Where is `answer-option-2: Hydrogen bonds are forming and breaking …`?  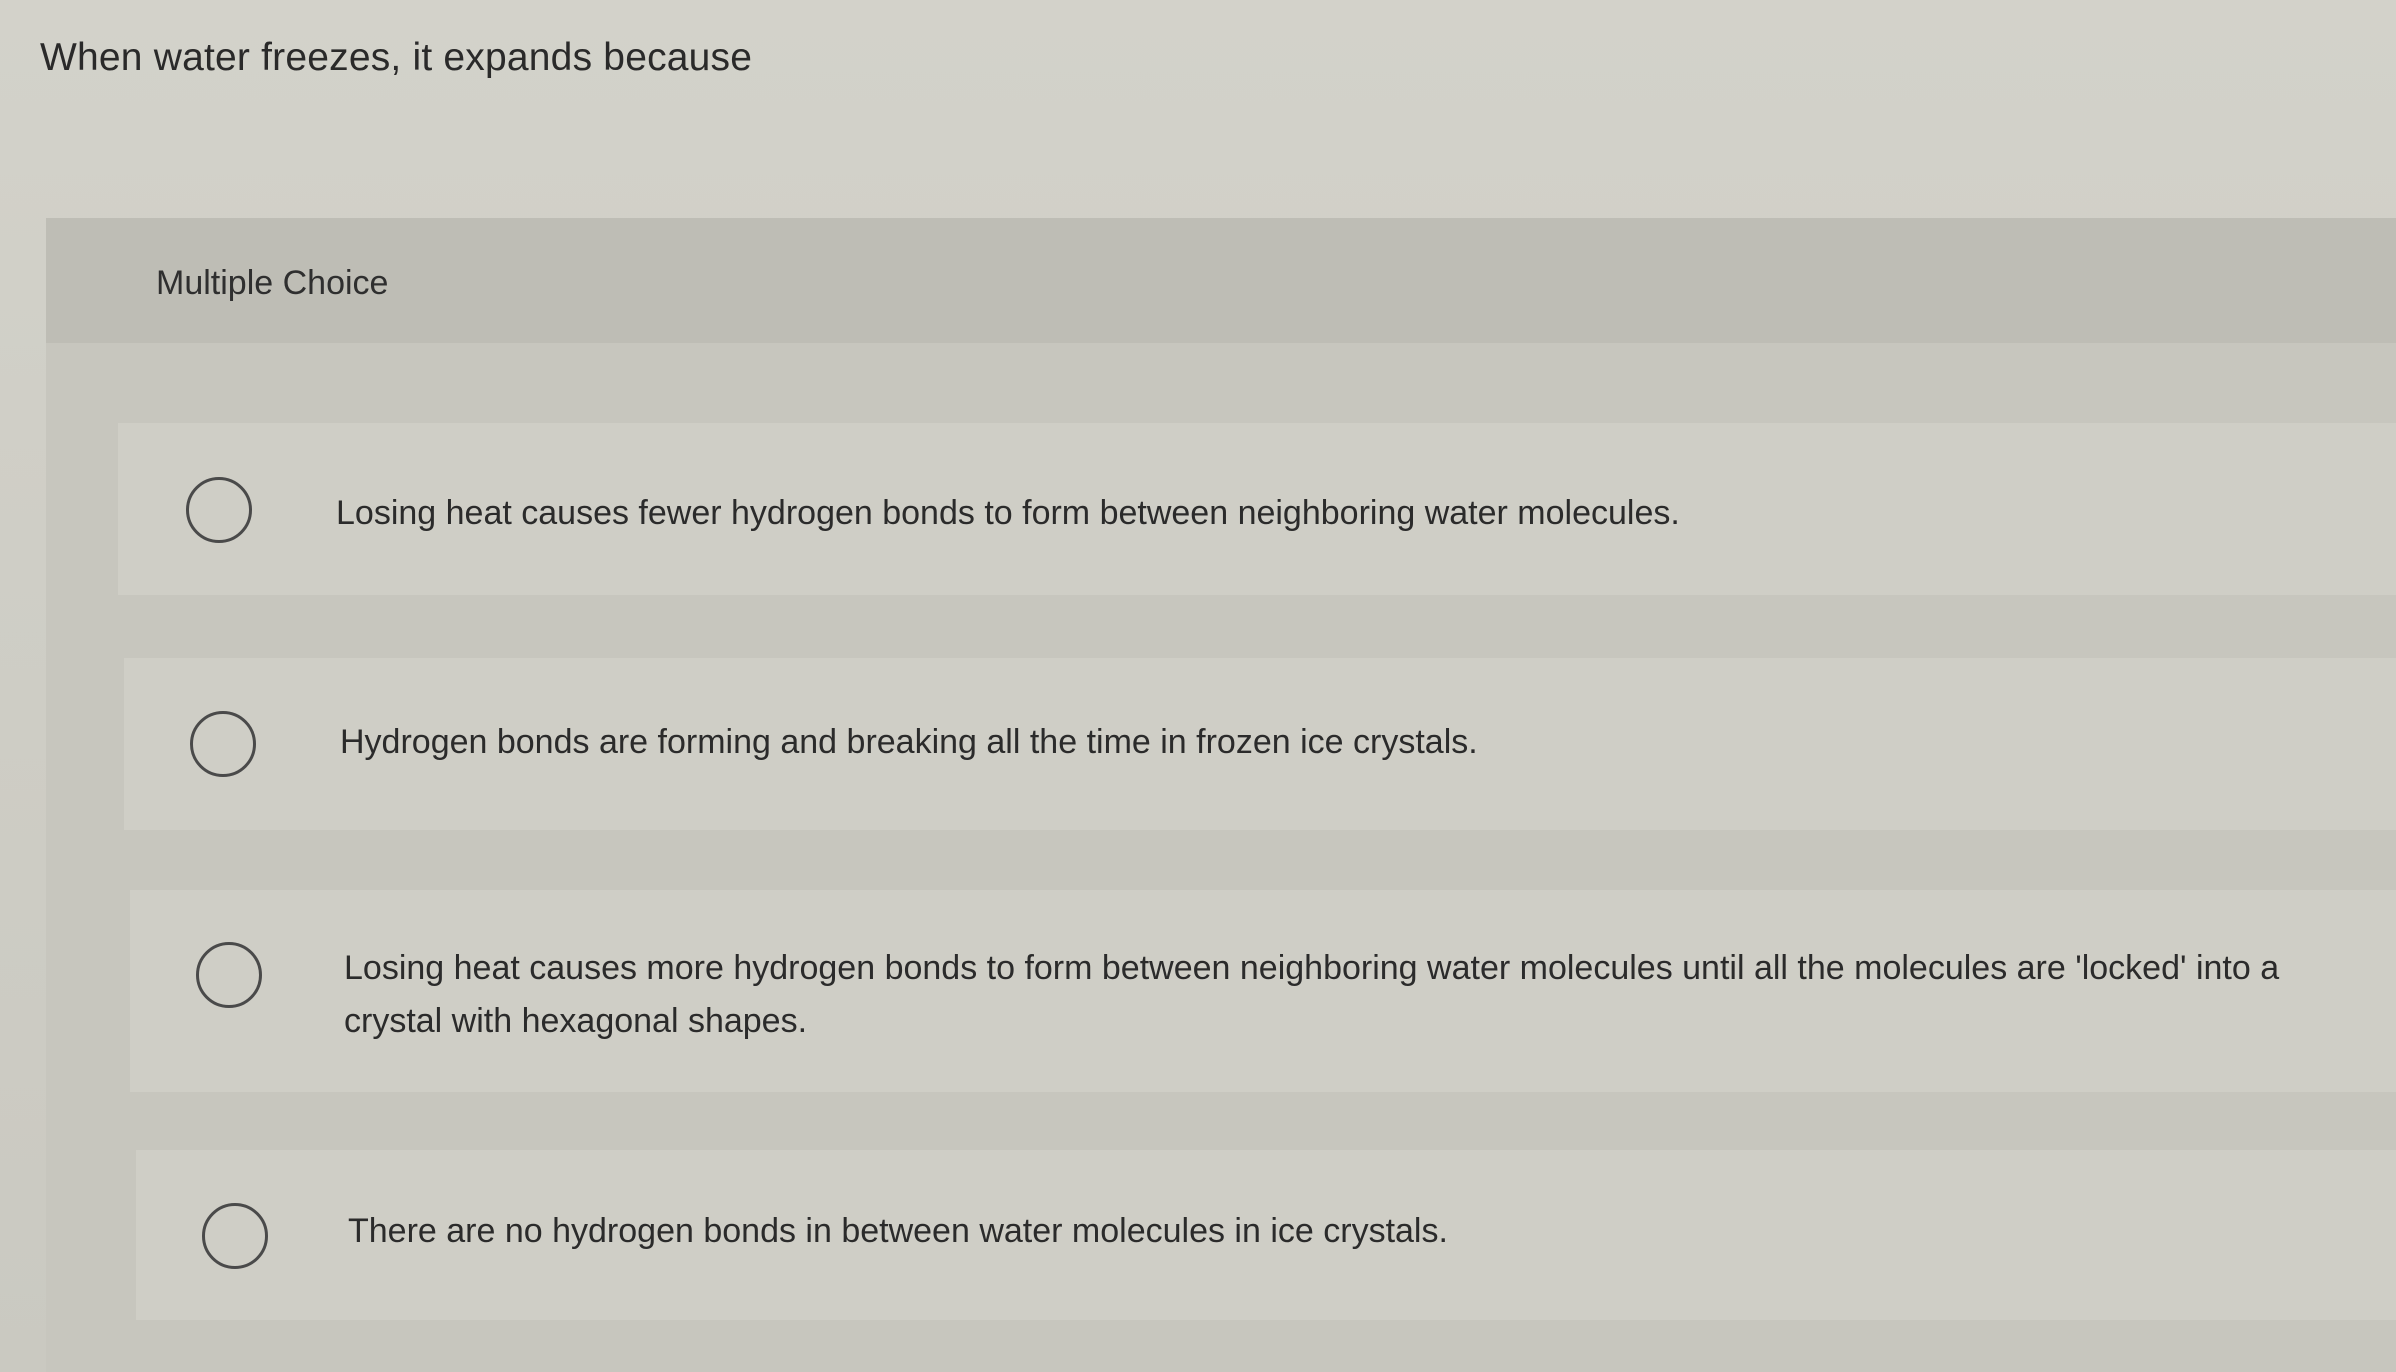 answer-option-2: Hydrogen bonds are forming and breaking … is located at coordinates (1260, 744).